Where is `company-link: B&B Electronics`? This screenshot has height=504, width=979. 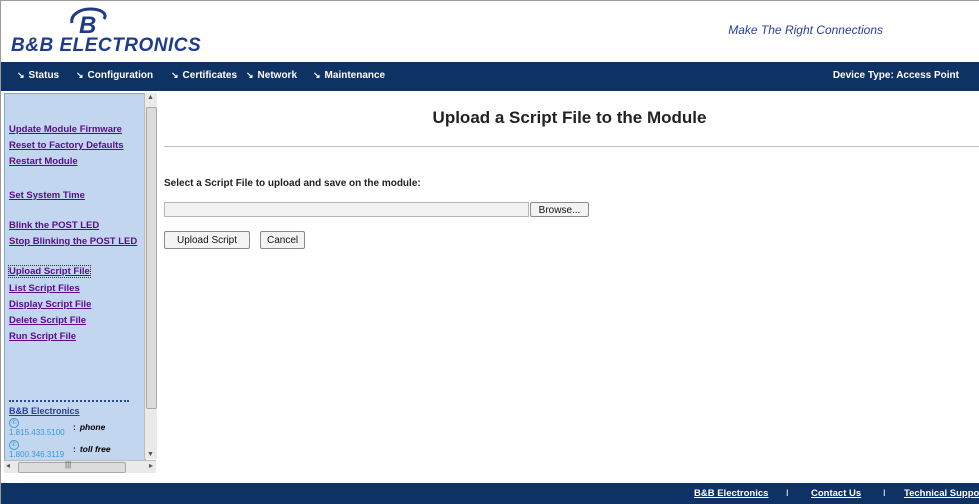
company-link: B&B Electronics is located at coordinates (44, 411).